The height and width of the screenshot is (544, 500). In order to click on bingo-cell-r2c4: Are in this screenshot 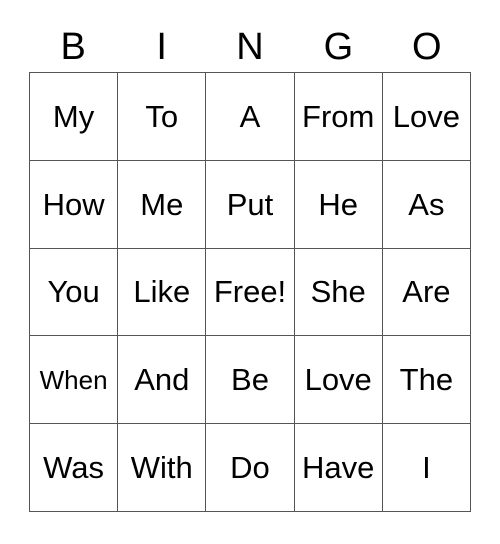, I will do `click(426, 292)`.